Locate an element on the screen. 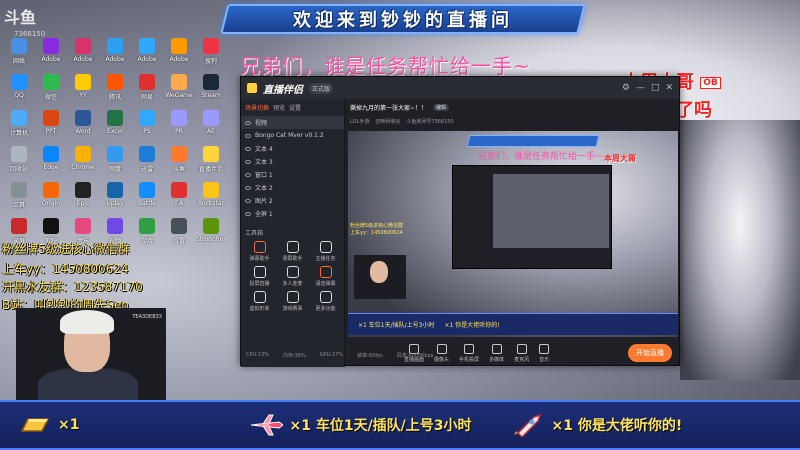 The width and height of the screenshot is (800, 450). gift-text: ×1 is located at coordinates (69, 425).